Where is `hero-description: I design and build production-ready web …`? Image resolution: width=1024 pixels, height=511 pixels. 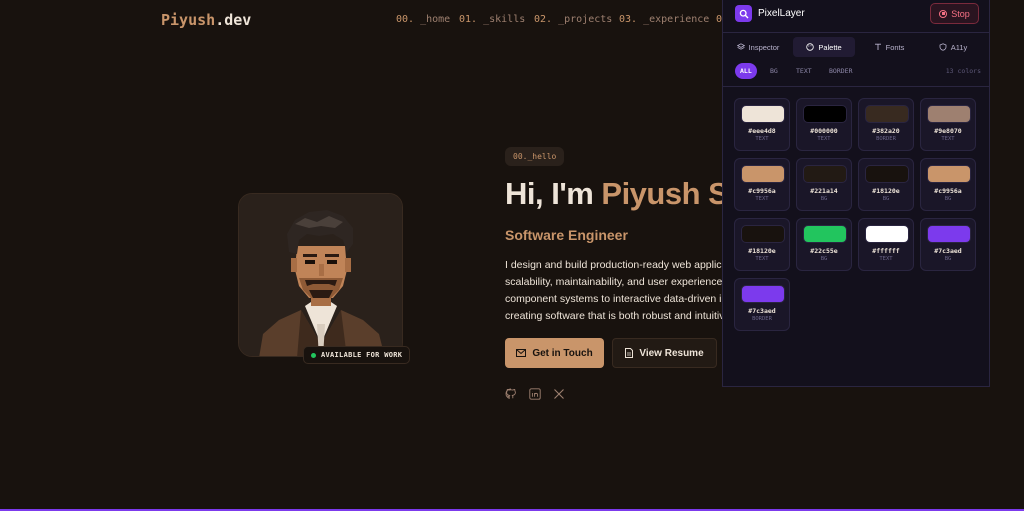 hero-description: I design and build production-ready web … is located at coordinates (620, 291).